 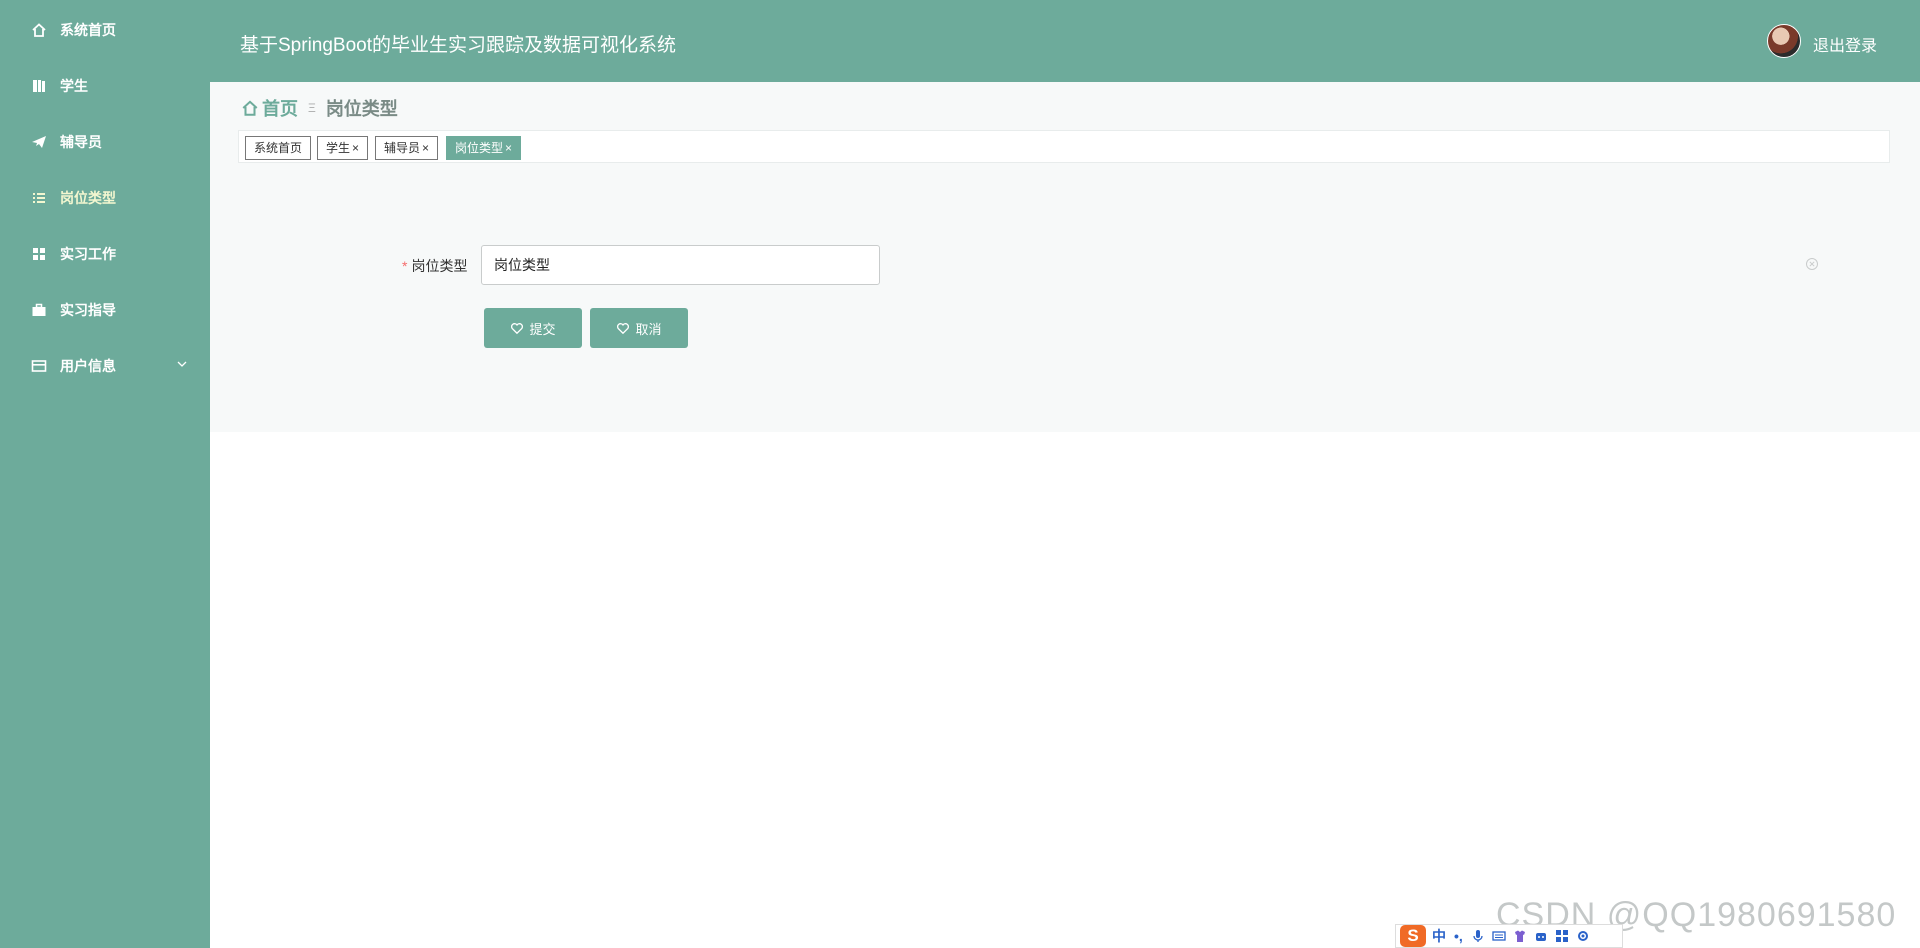 What do you see at coordinates (312, 108) in the screenshot?
I see `breadcrumb-separator: Ξ` at bounding box center [312, 108].